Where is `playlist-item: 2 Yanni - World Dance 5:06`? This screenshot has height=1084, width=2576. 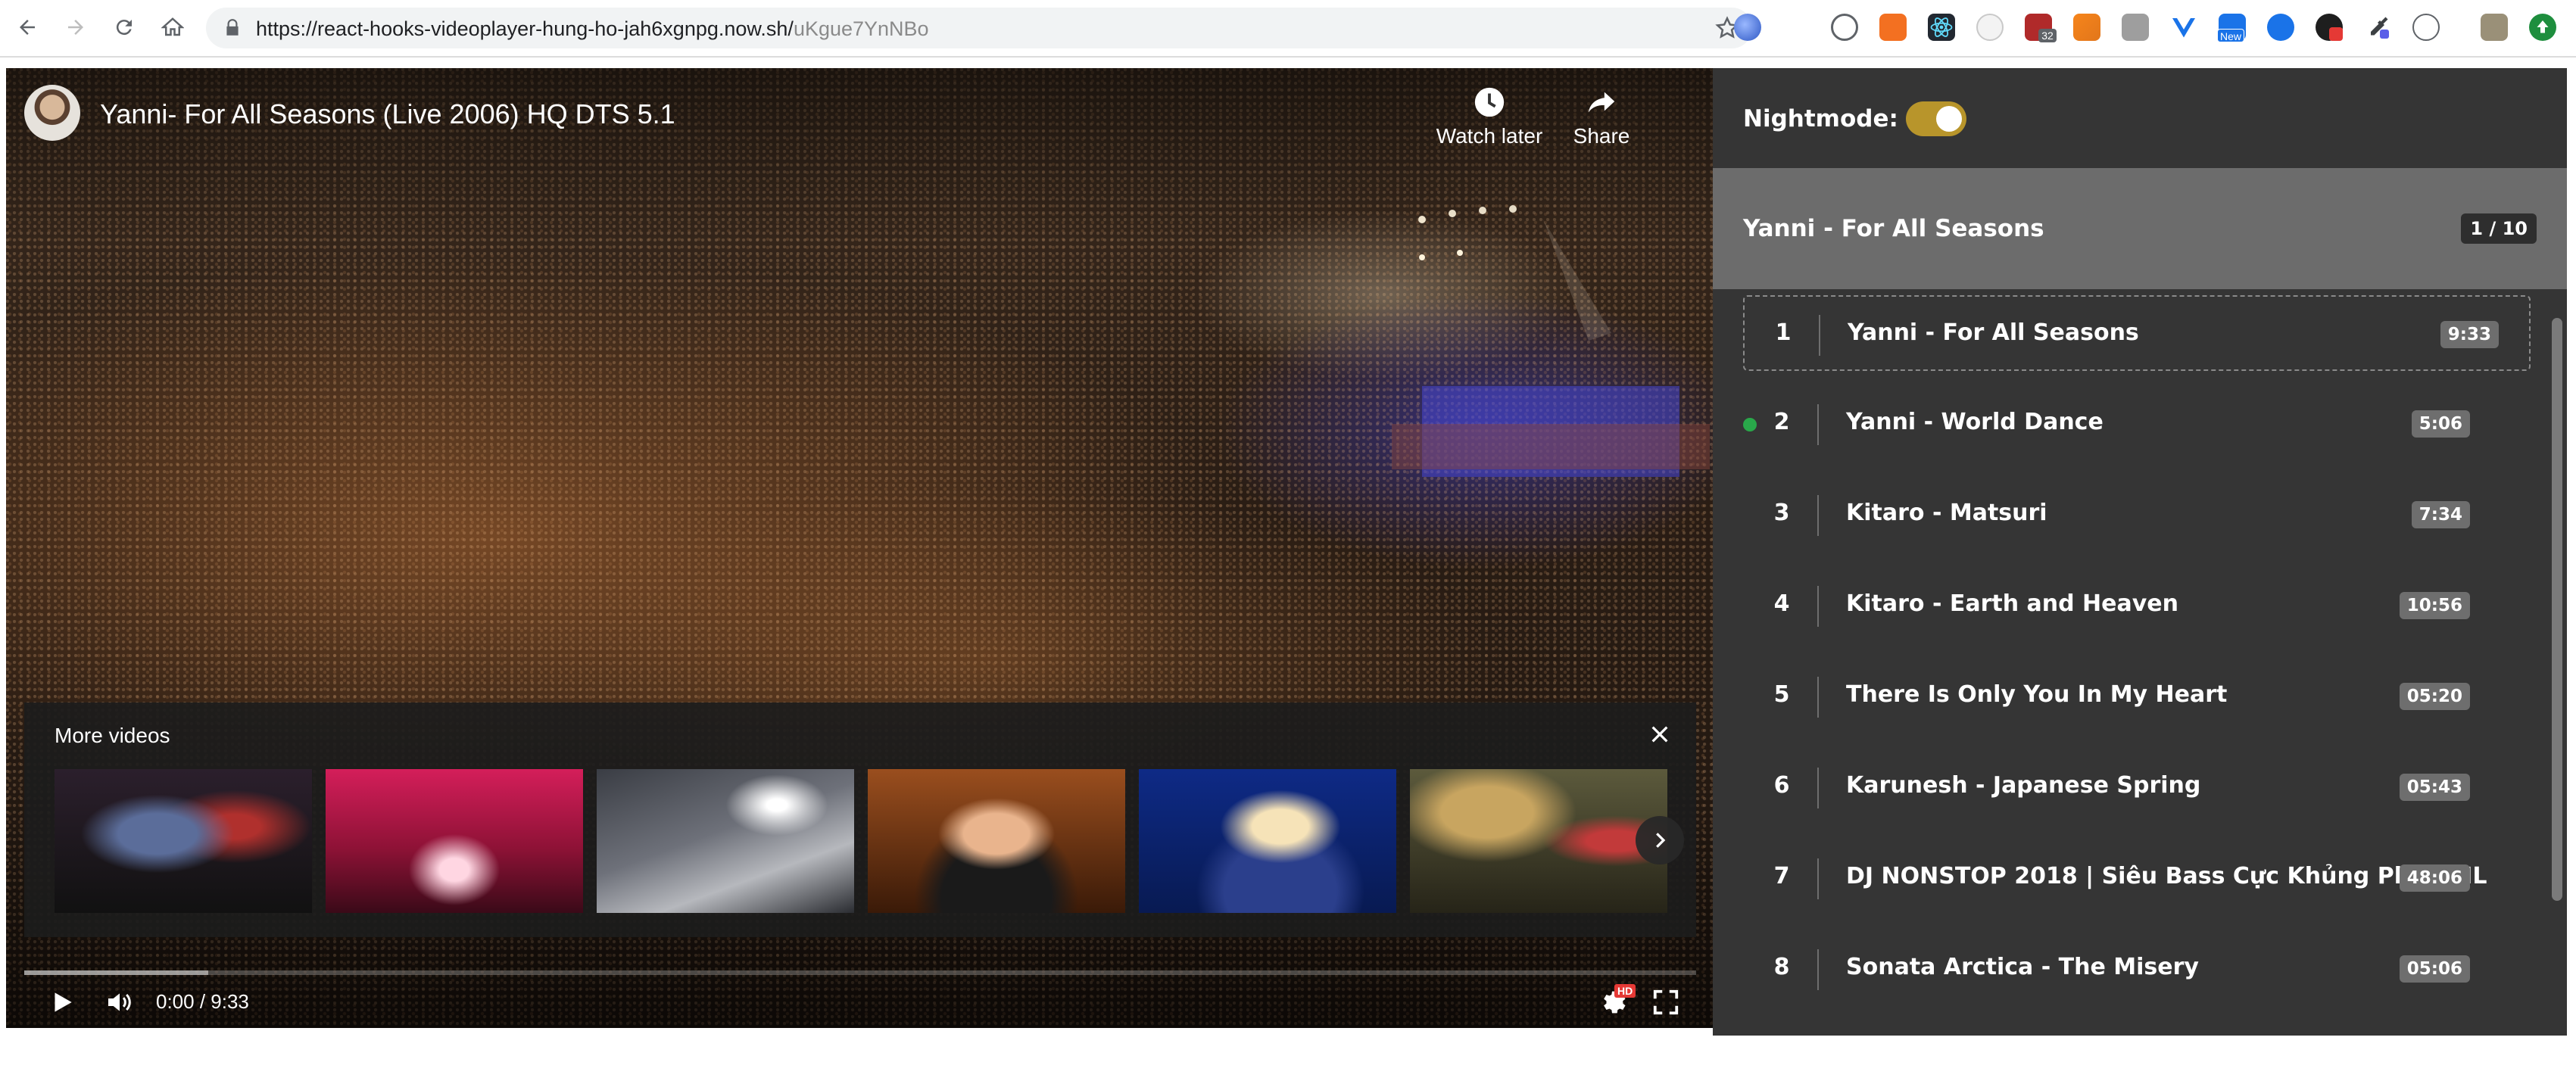 playlist-item: 2 Yanni - World Dance 5:06 is located at coordinates (2121, 424).